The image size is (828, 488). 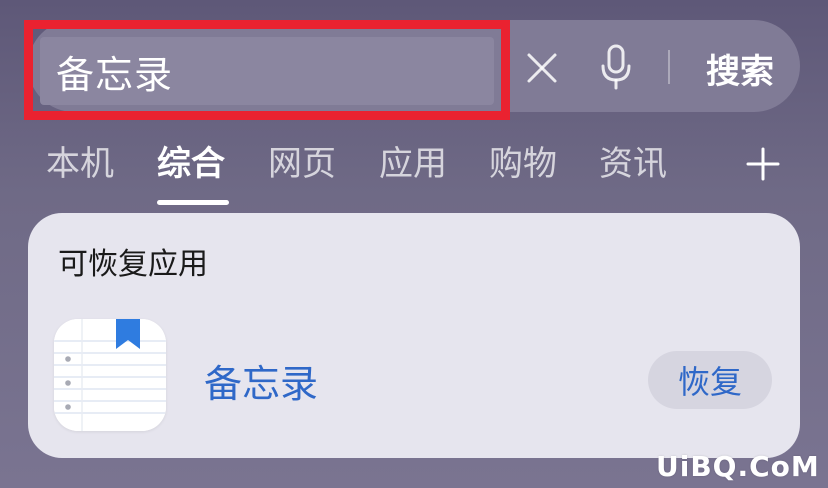 What do you see at coordinates (542, 68) in the screenshot?
I see `close-icon` at bounding box center [542, 68].